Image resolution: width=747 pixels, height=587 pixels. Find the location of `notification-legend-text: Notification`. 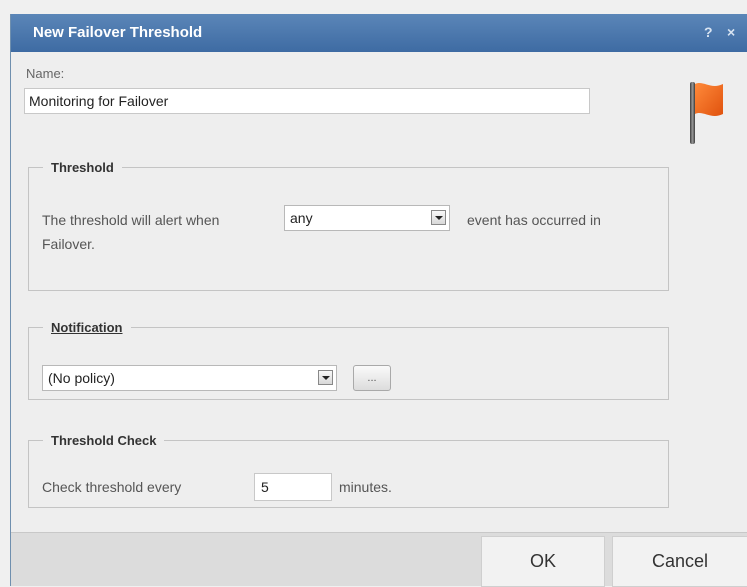

notification-legend-text: Notification is located at coordinates (87, 327).